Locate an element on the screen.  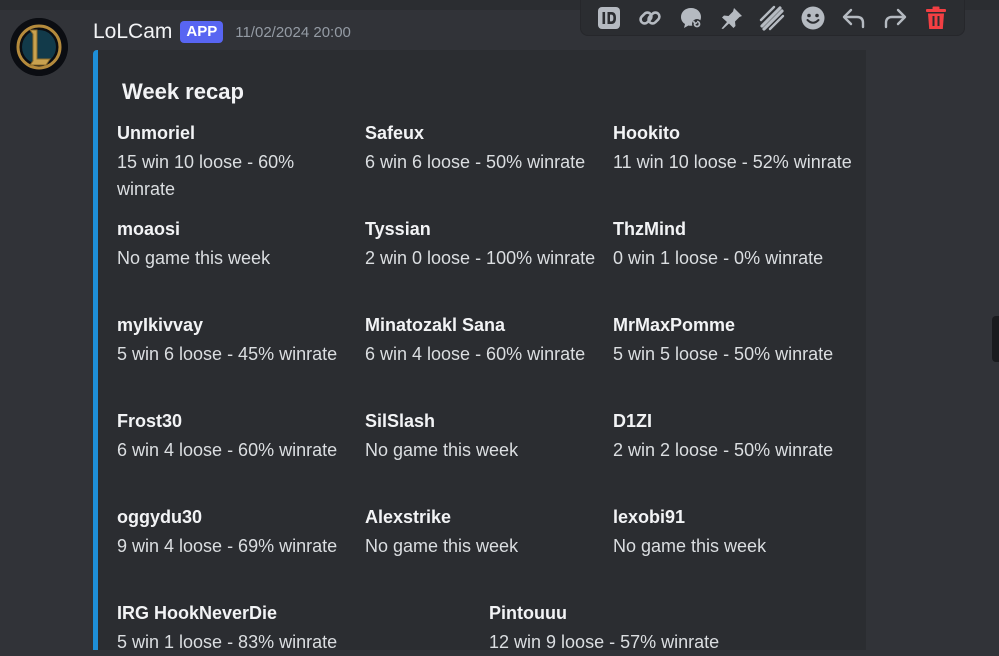
link-icon is located at coordinates (650, 17).